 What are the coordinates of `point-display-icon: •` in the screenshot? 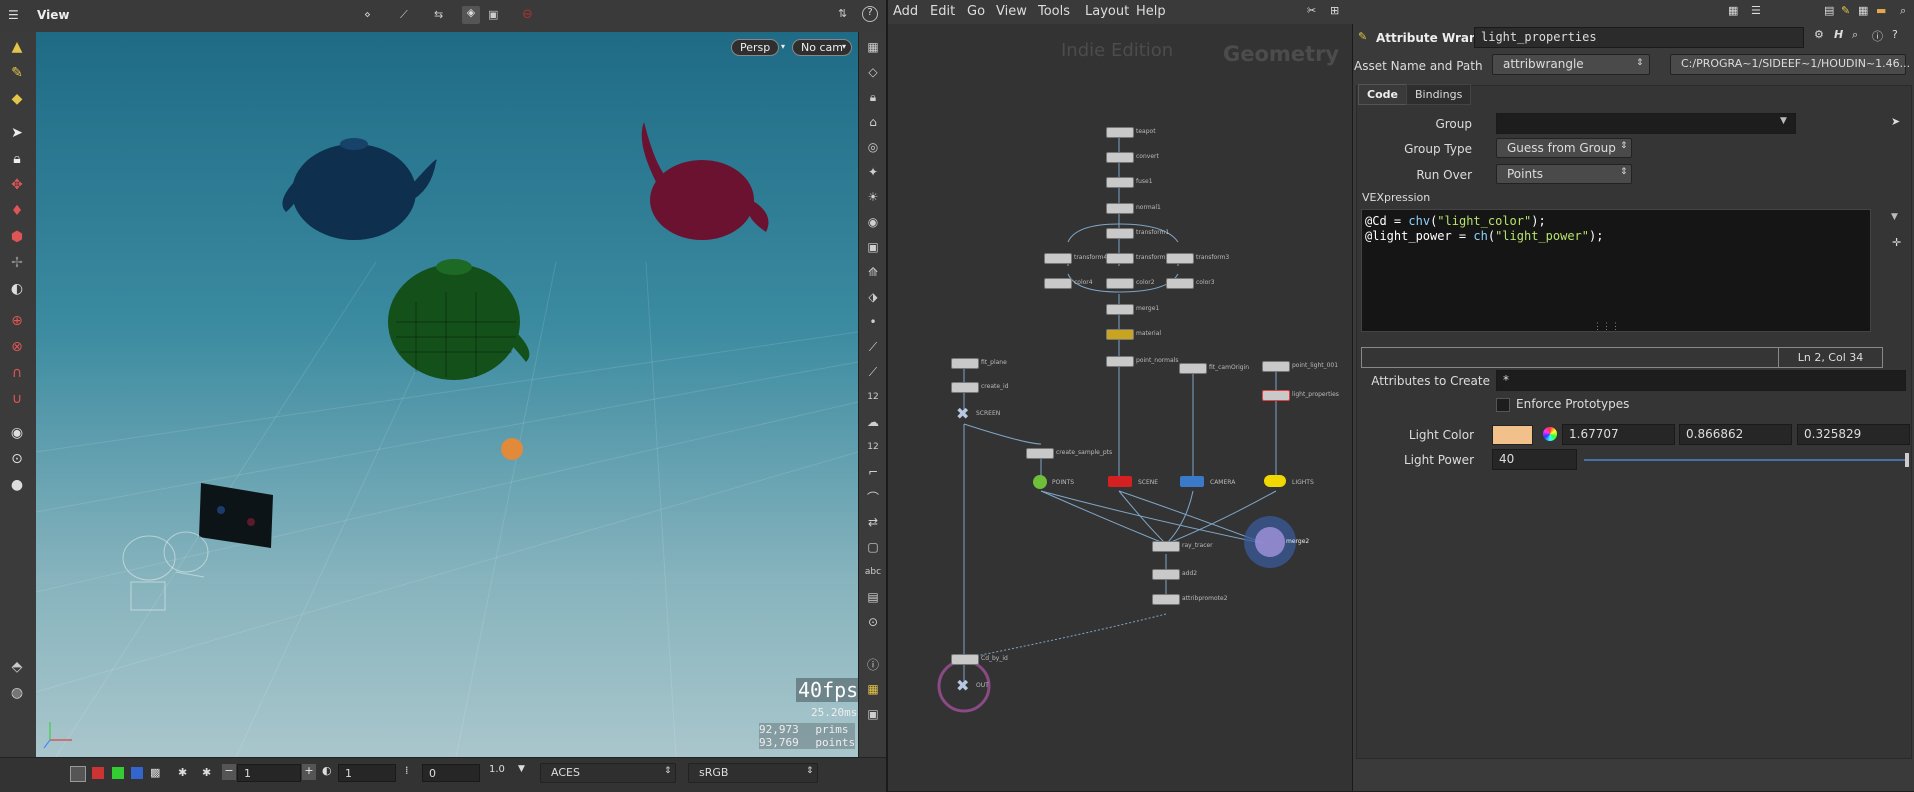 It's located at (873, 322).